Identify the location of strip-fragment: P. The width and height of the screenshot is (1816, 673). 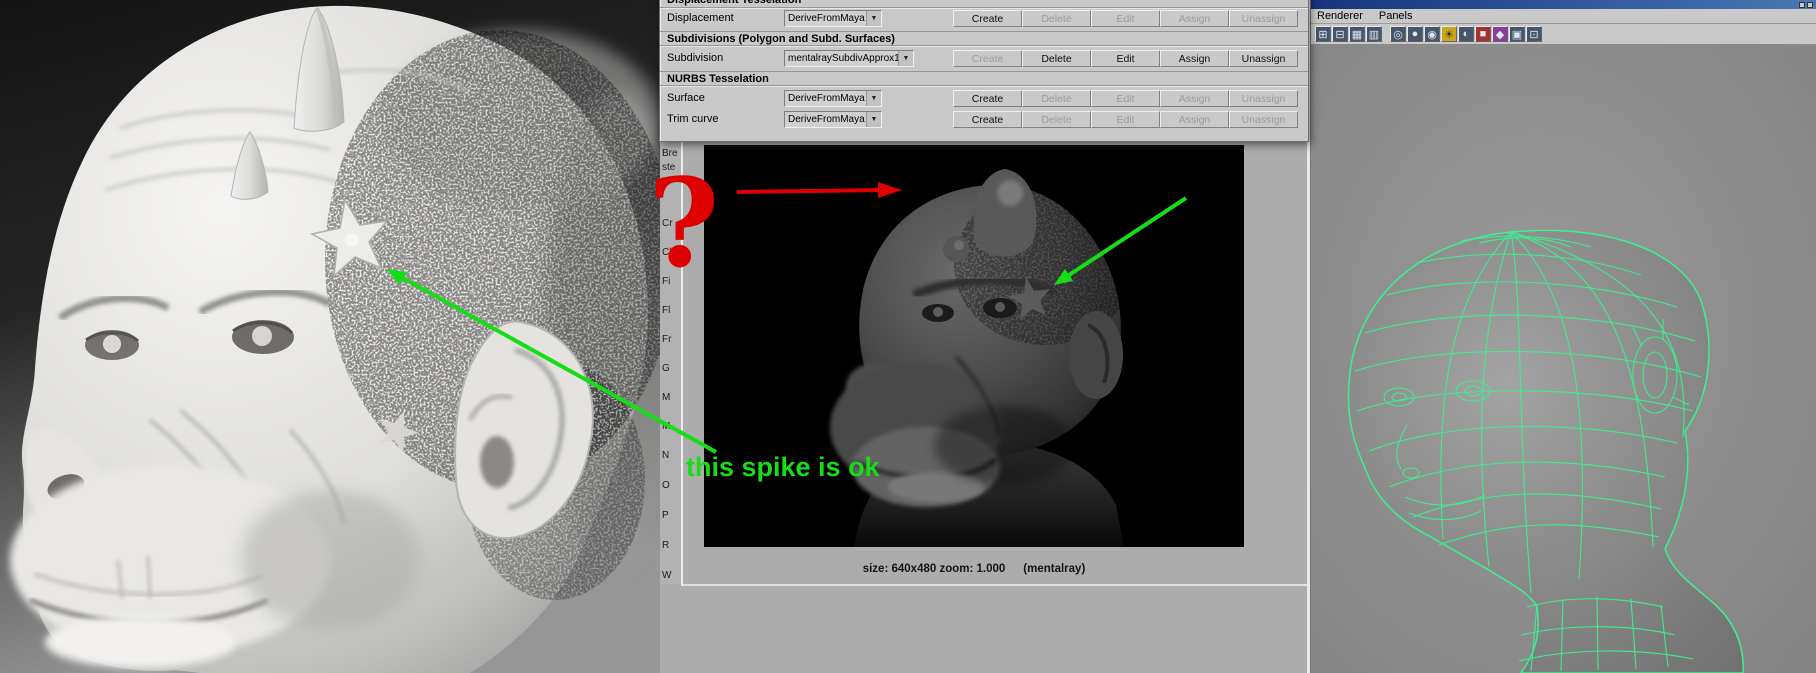
(665, 515).